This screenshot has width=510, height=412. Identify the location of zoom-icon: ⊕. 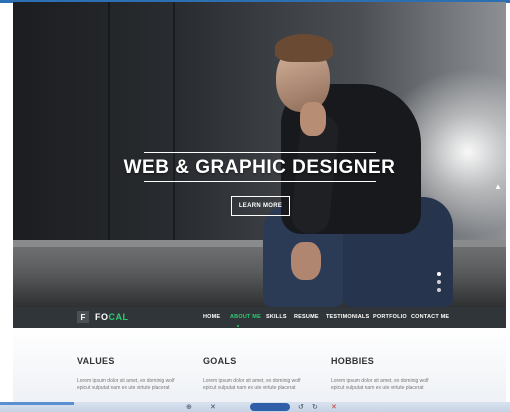
(189, 407).